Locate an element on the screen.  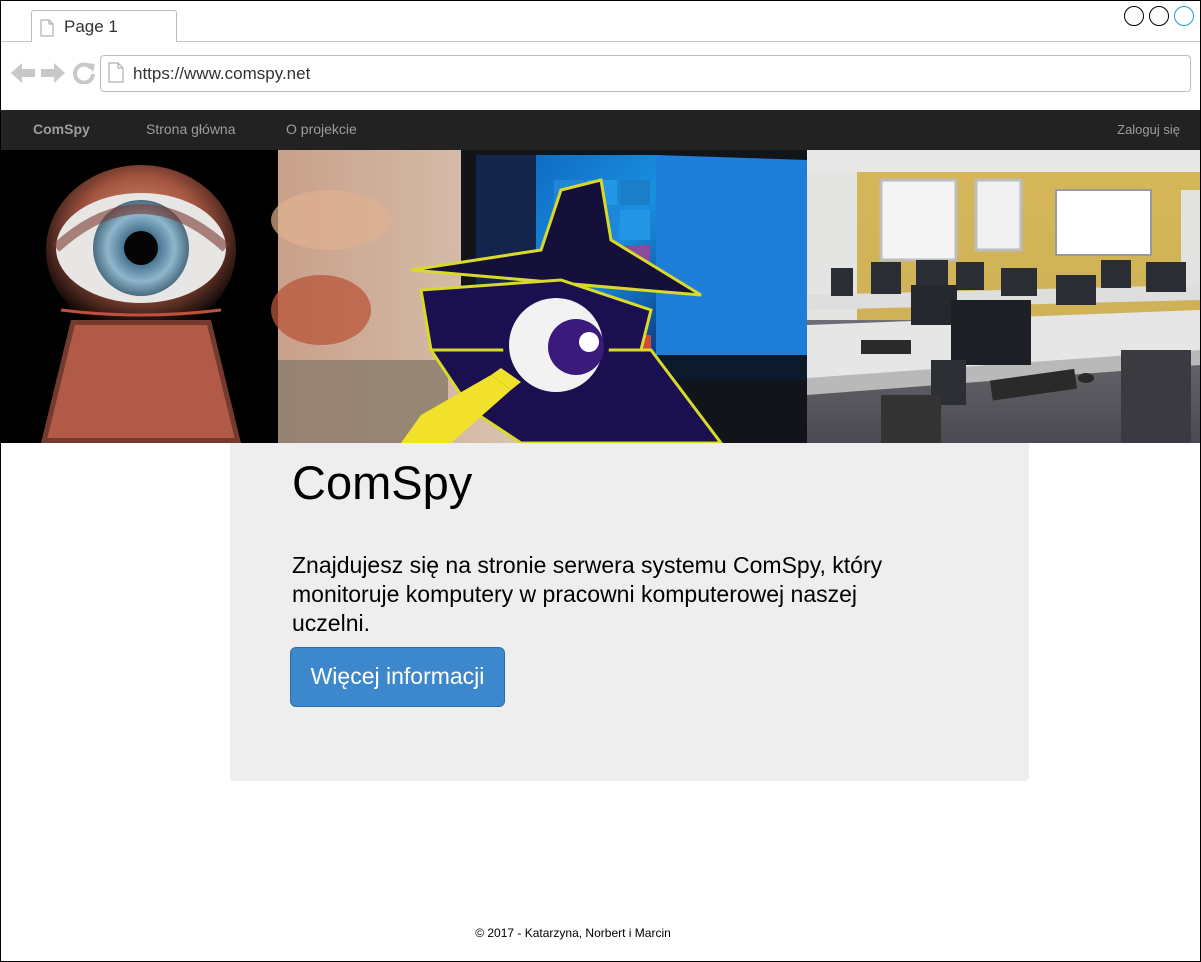
nav-link-about: O projekcie is located at coordinates (321, 129).